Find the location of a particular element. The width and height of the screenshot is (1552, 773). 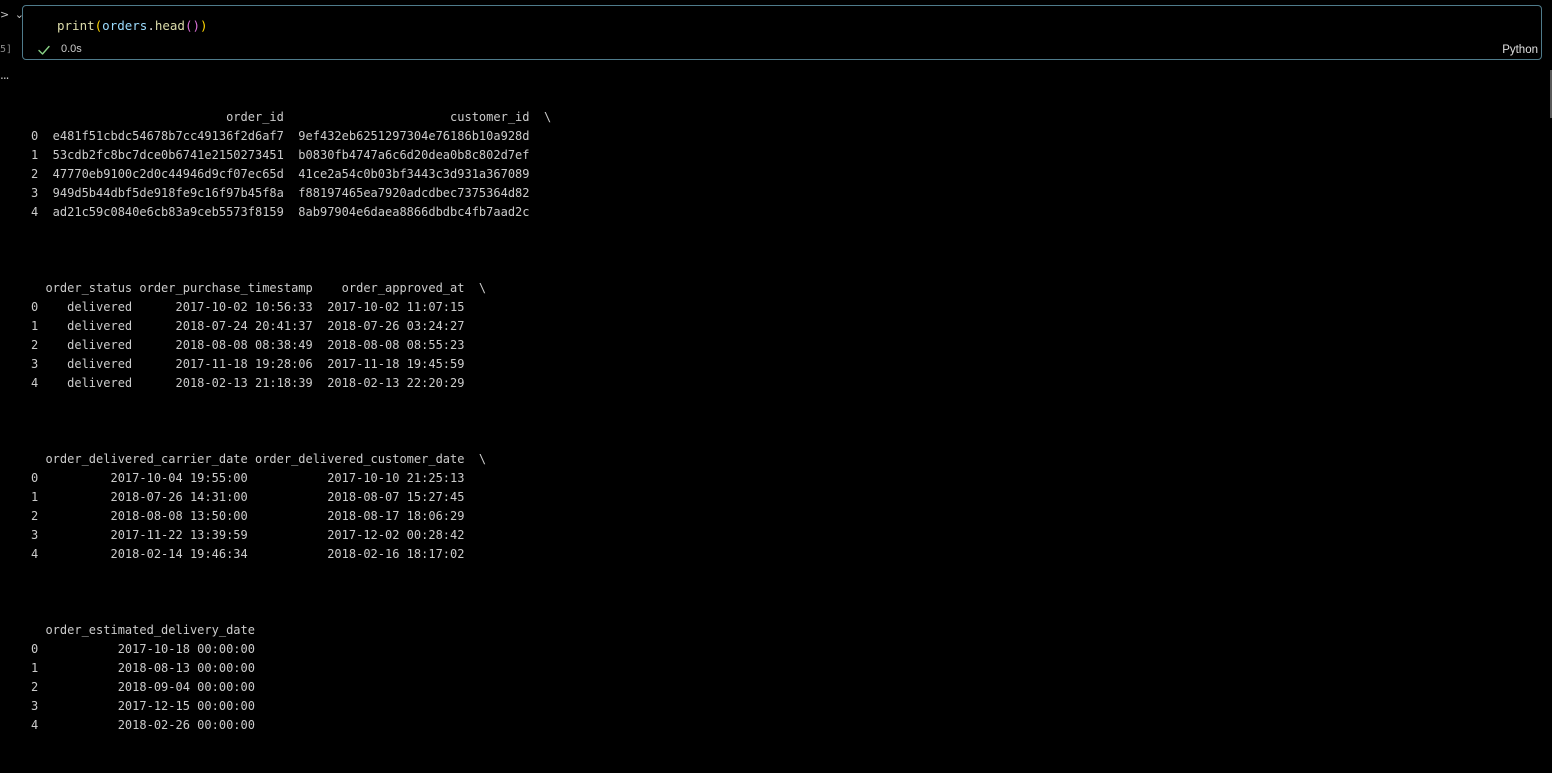

code-editor: print(orders.head()) is located at coordinates (132, 25).